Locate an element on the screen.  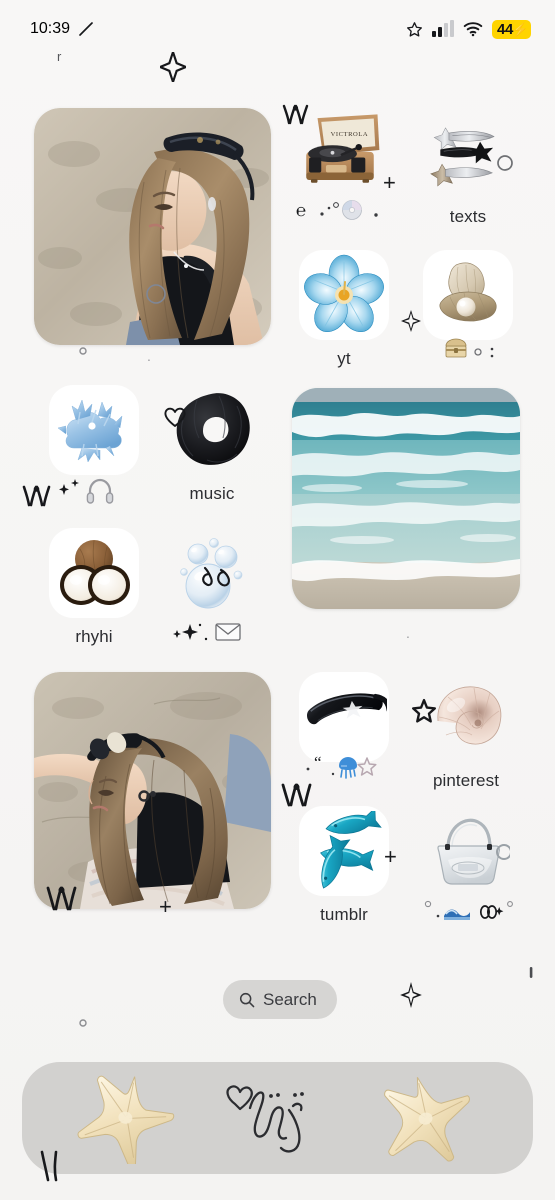
coconut-icon is located at coordinates (95, 572).